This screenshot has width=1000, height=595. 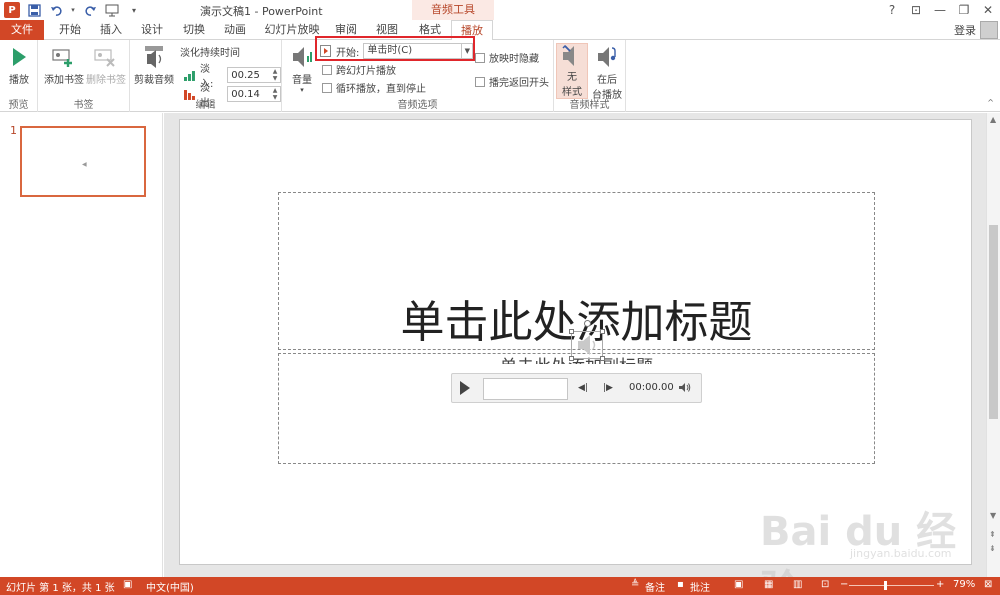 What do you see at coordinates (83, 105) in the screenshot?
I see `group-label-bookmarks: 书签` at bounding box center [83, 105].